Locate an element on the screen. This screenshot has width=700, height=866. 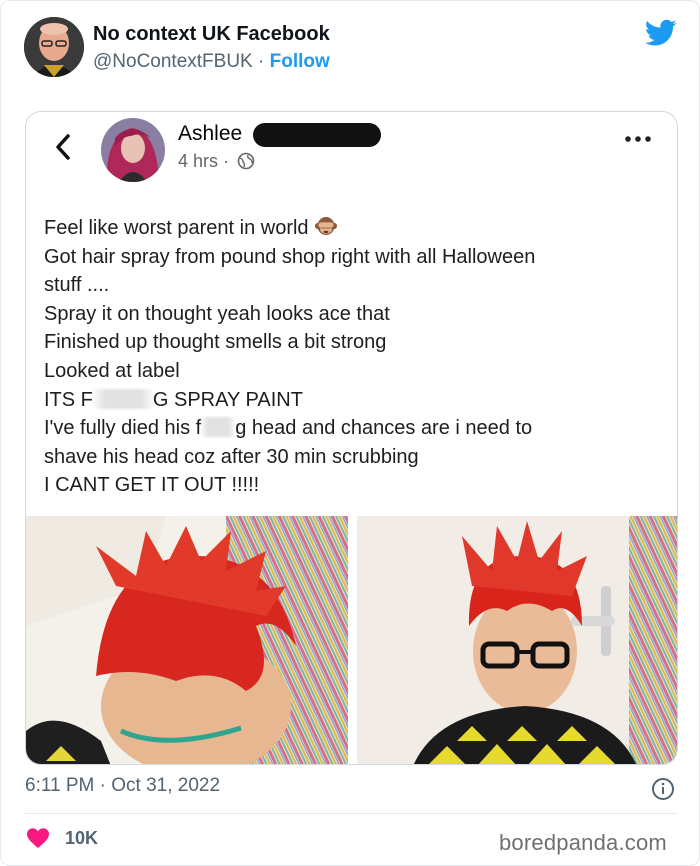
follow-button: Follow is located at coordinates (300, 61).